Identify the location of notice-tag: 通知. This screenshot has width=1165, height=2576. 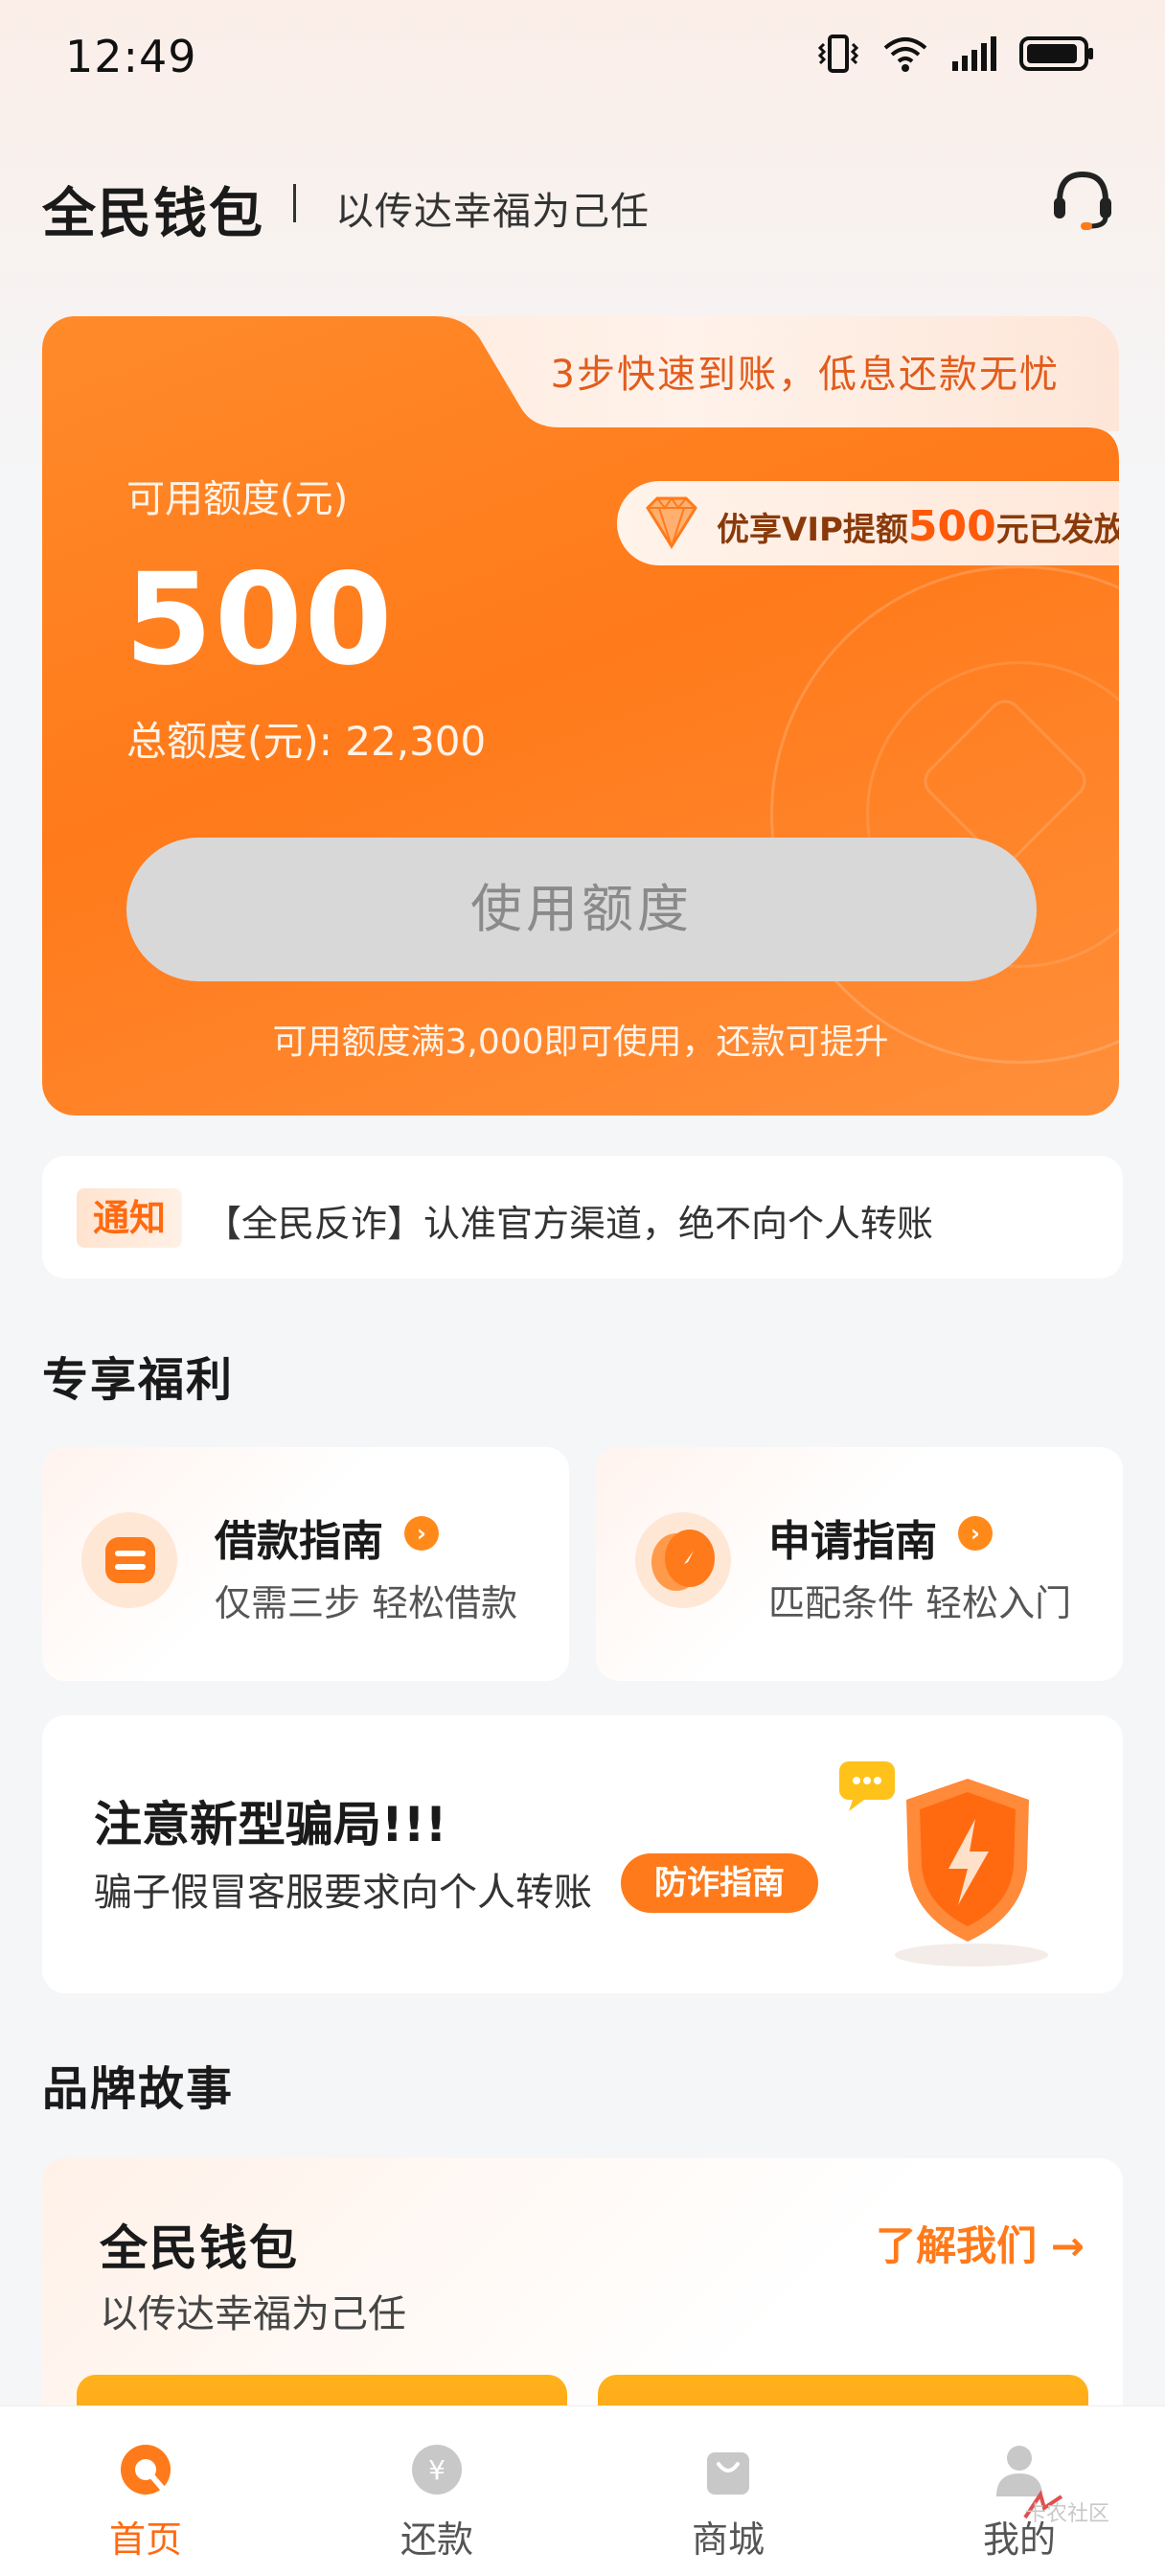
(129, 1218).